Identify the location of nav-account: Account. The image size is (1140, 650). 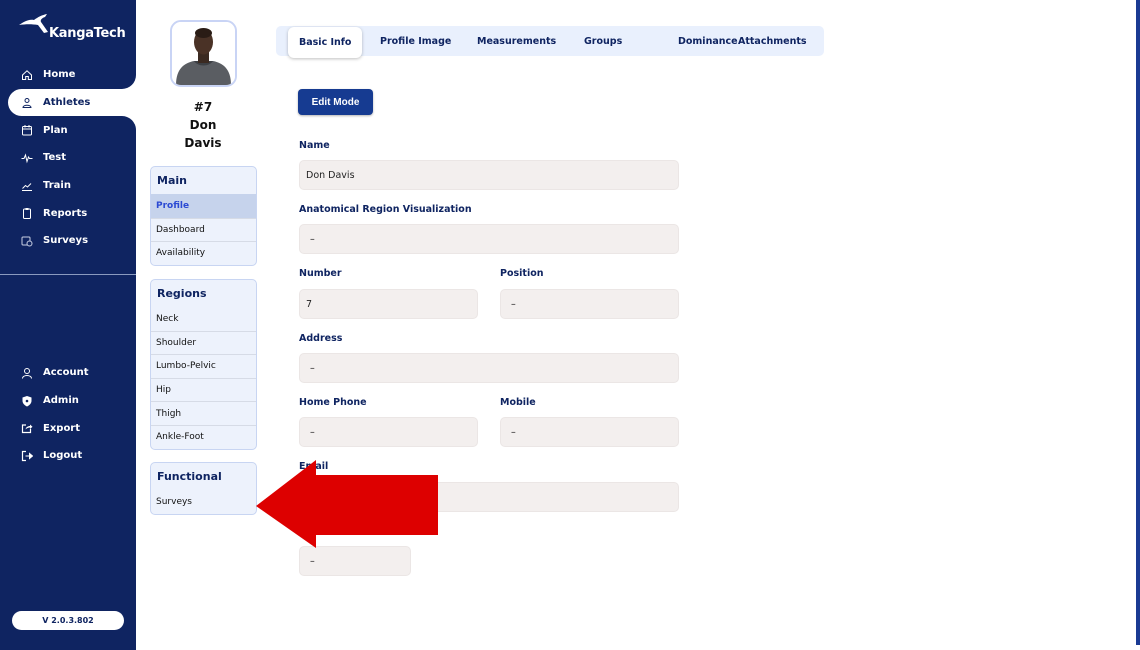
(68, 373).